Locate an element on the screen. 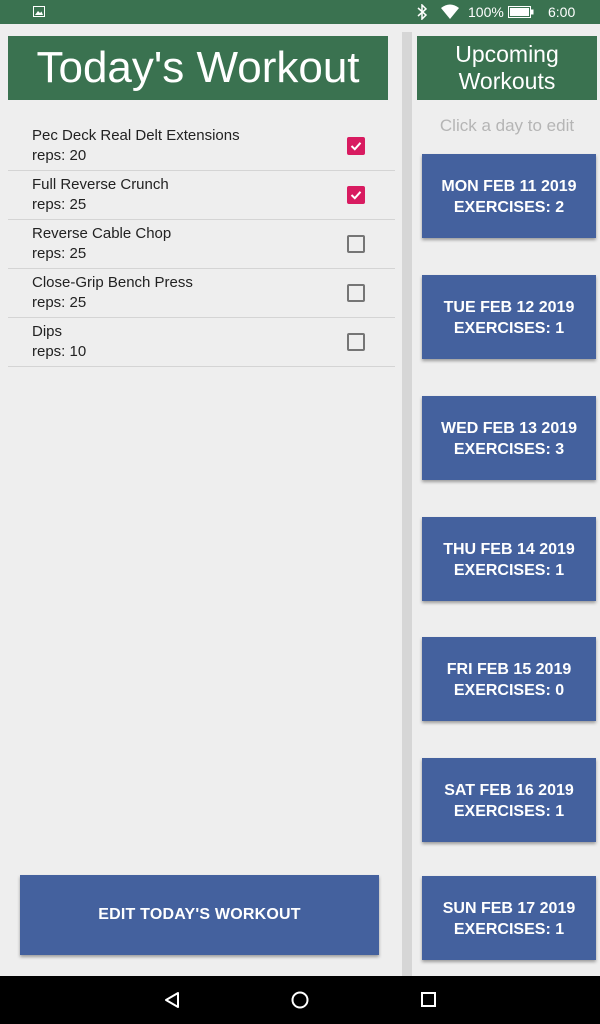 This screenshot has width=600, height=1024. day-card-thu: THU FEB 14 2019 EXERCISES: 1 is located at coordinates (509, 559).